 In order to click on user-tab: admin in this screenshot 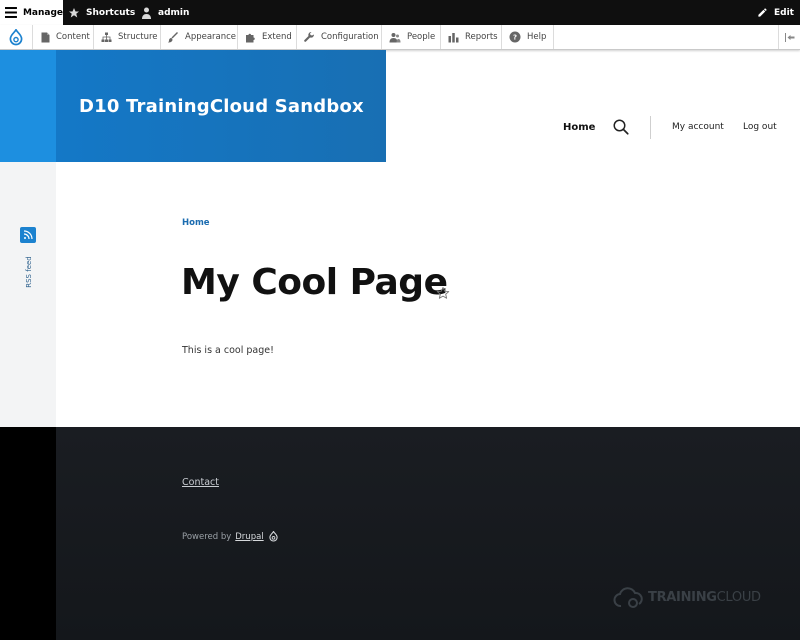, I will do `click(165, 12)`.